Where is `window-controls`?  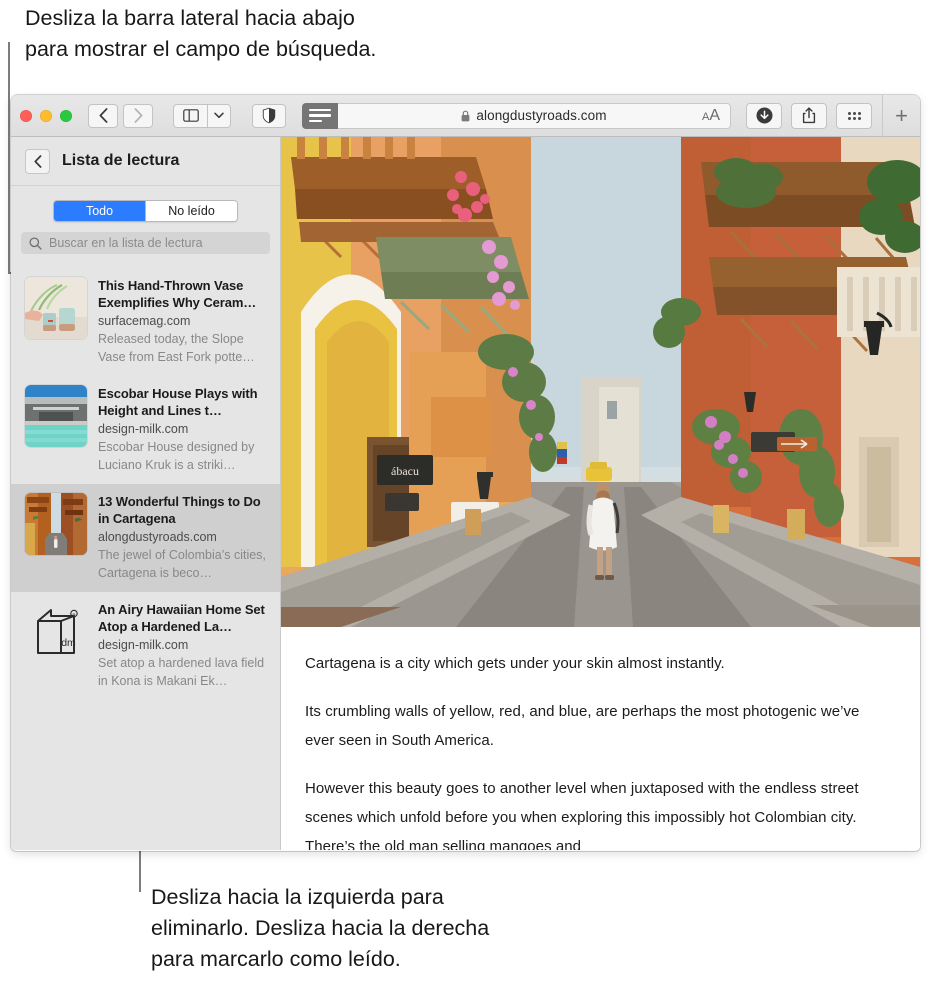 window-controls is located at coordinates (46, 115).